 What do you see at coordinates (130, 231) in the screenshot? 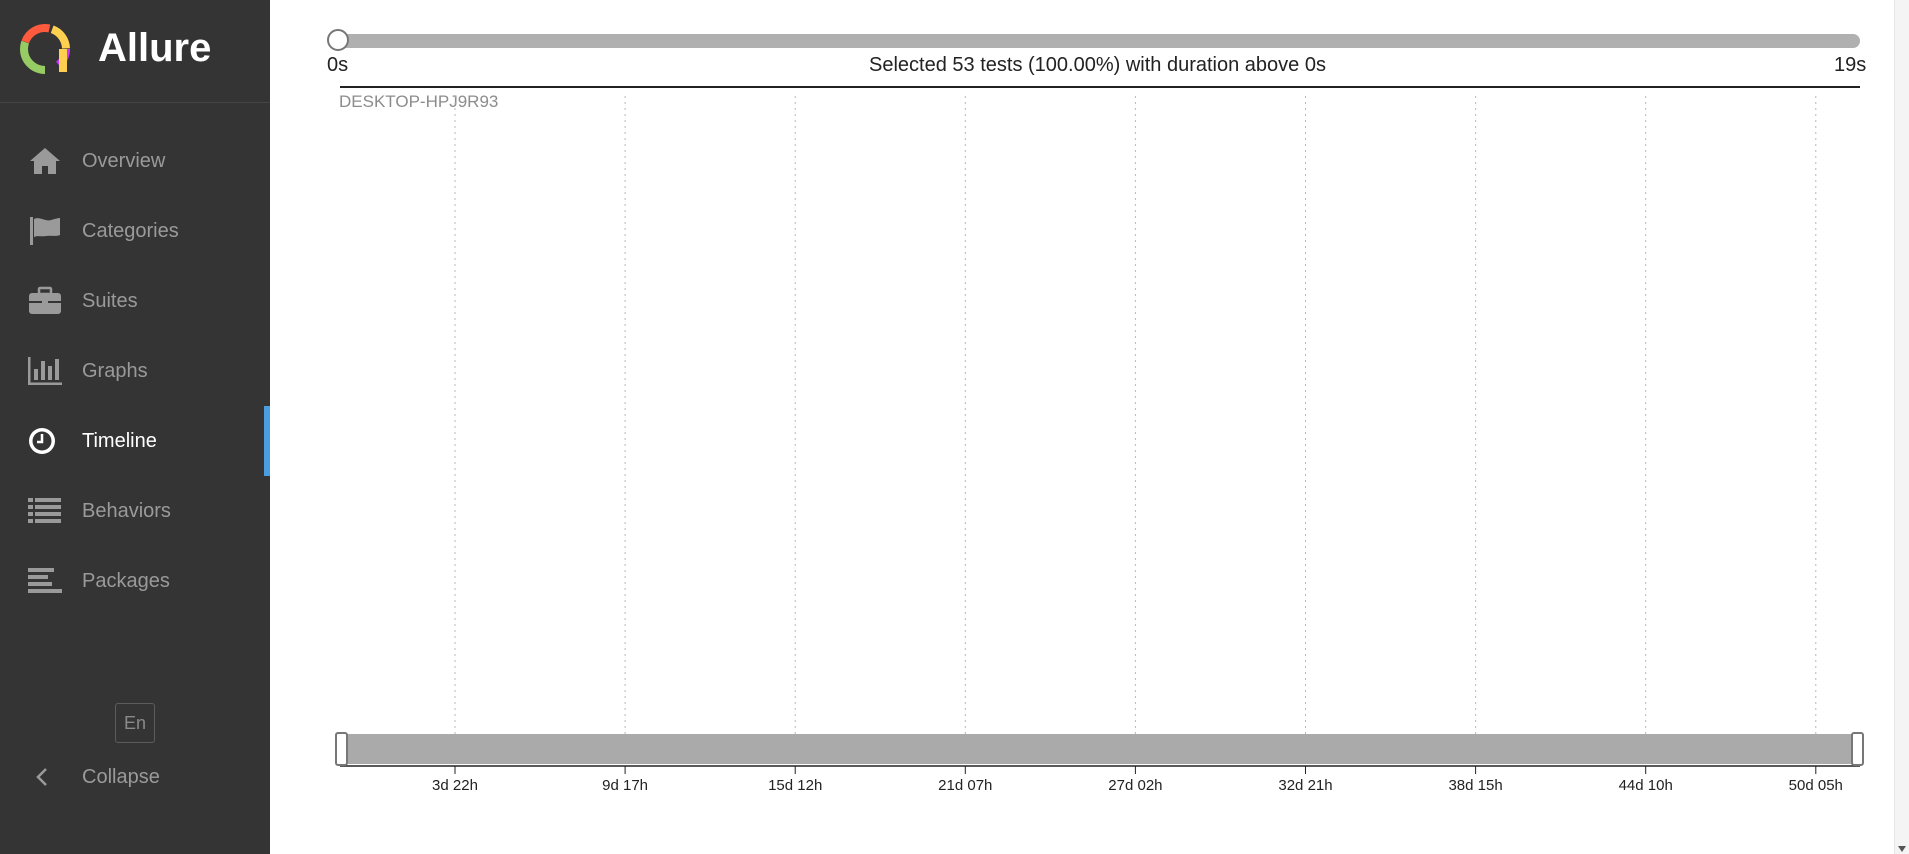
I see `sidebar-item-label: Categories` at bounding box center [130, 231].